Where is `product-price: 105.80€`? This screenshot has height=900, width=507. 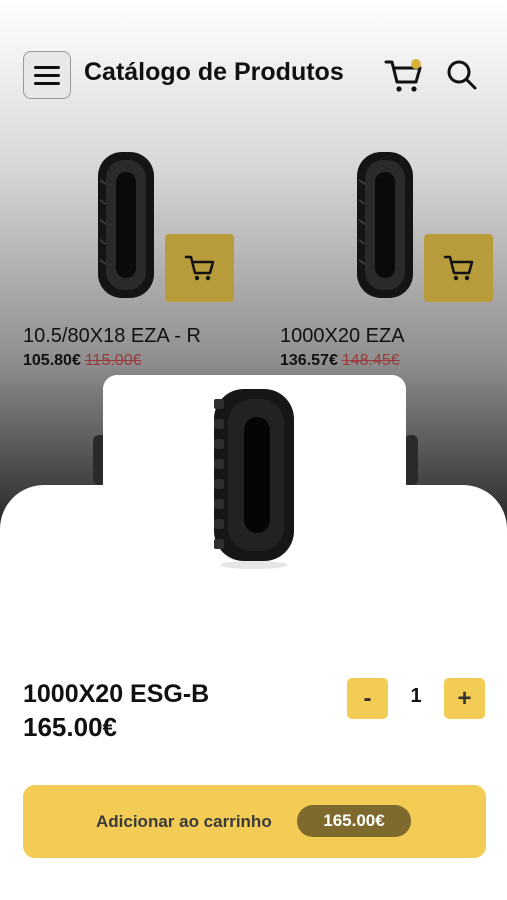
product-price: 105.80€ is located at coordinates (52, 360).